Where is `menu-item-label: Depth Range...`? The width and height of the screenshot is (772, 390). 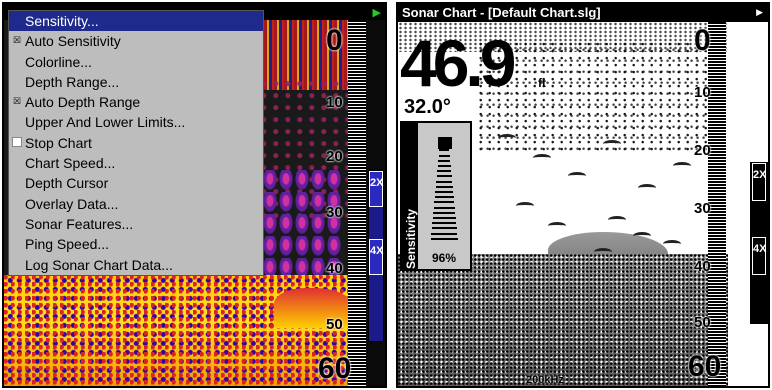
menu-item-label: Depth Range... is located at coordinates (72, 81).